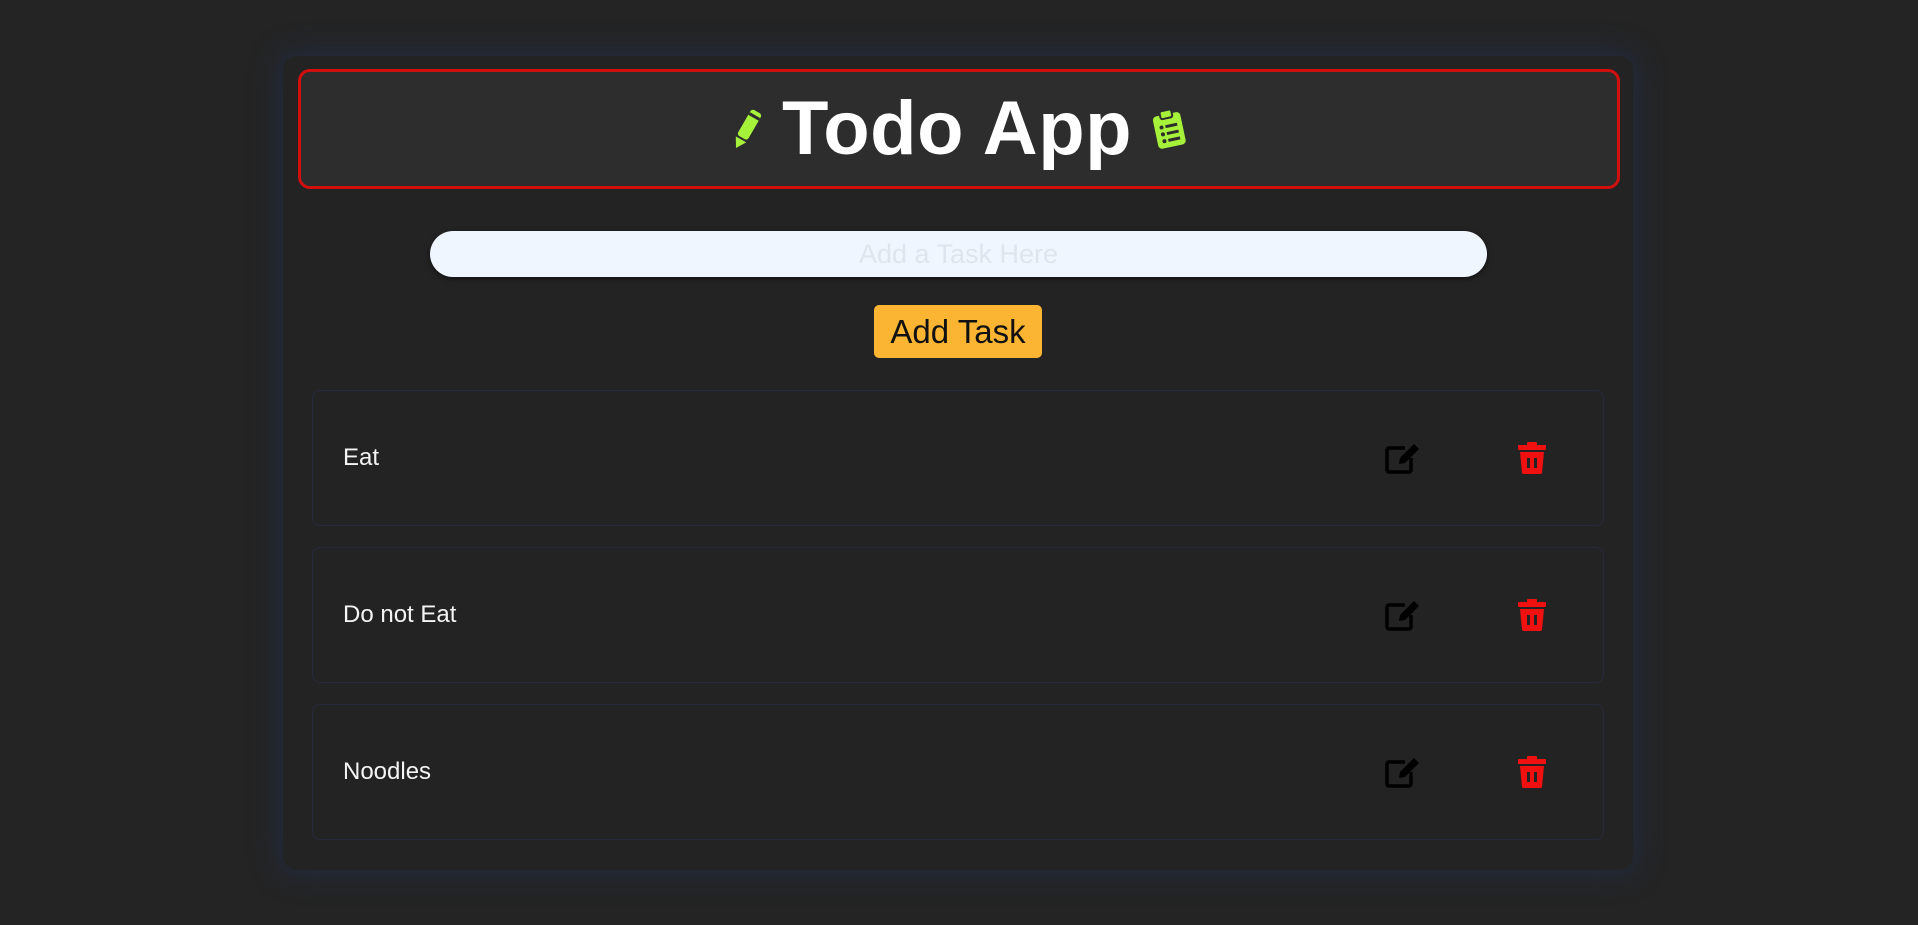 This screenshot has height=925, width=1918. I want to click on task-item: Do not Eat, so click(958, 615).